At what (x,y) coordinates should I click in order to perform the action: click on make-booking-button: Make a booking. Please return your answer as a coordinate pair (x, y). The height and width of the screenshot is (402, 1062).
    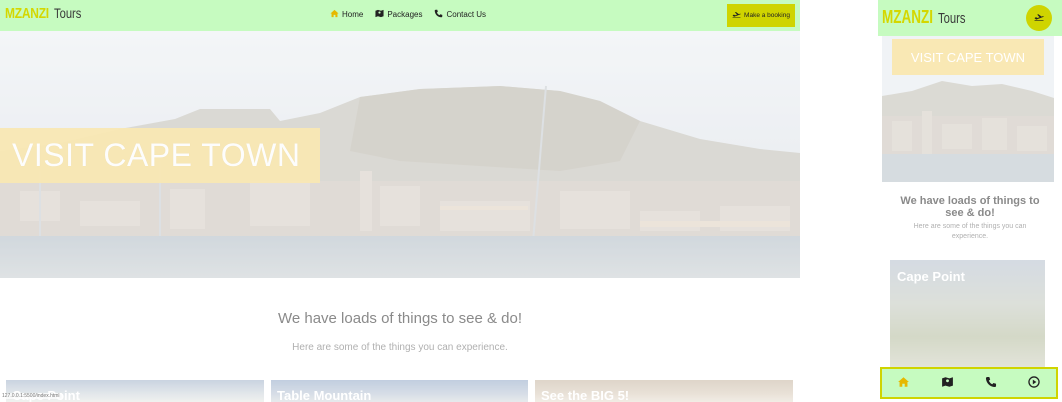
    Looking at the image, I should click on (761, 15).